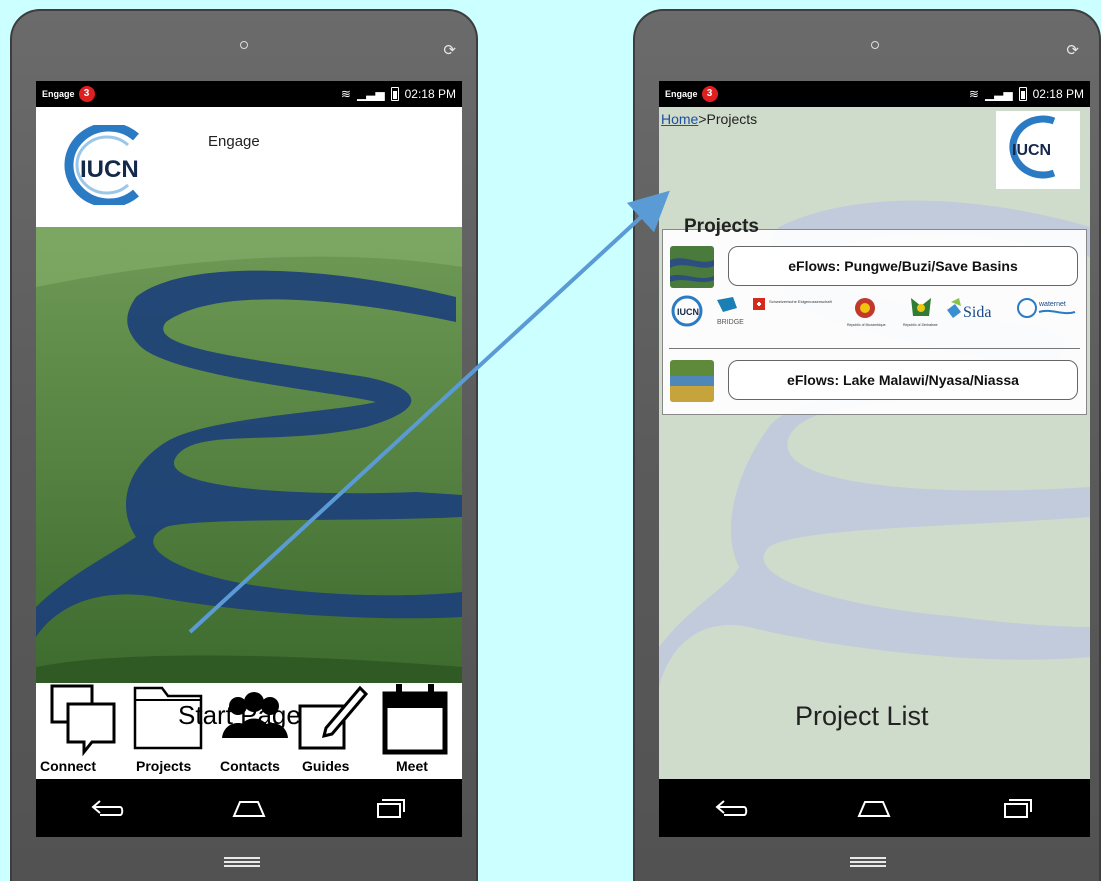  I want to click on projects-heading: Projects, so click(721, 226).